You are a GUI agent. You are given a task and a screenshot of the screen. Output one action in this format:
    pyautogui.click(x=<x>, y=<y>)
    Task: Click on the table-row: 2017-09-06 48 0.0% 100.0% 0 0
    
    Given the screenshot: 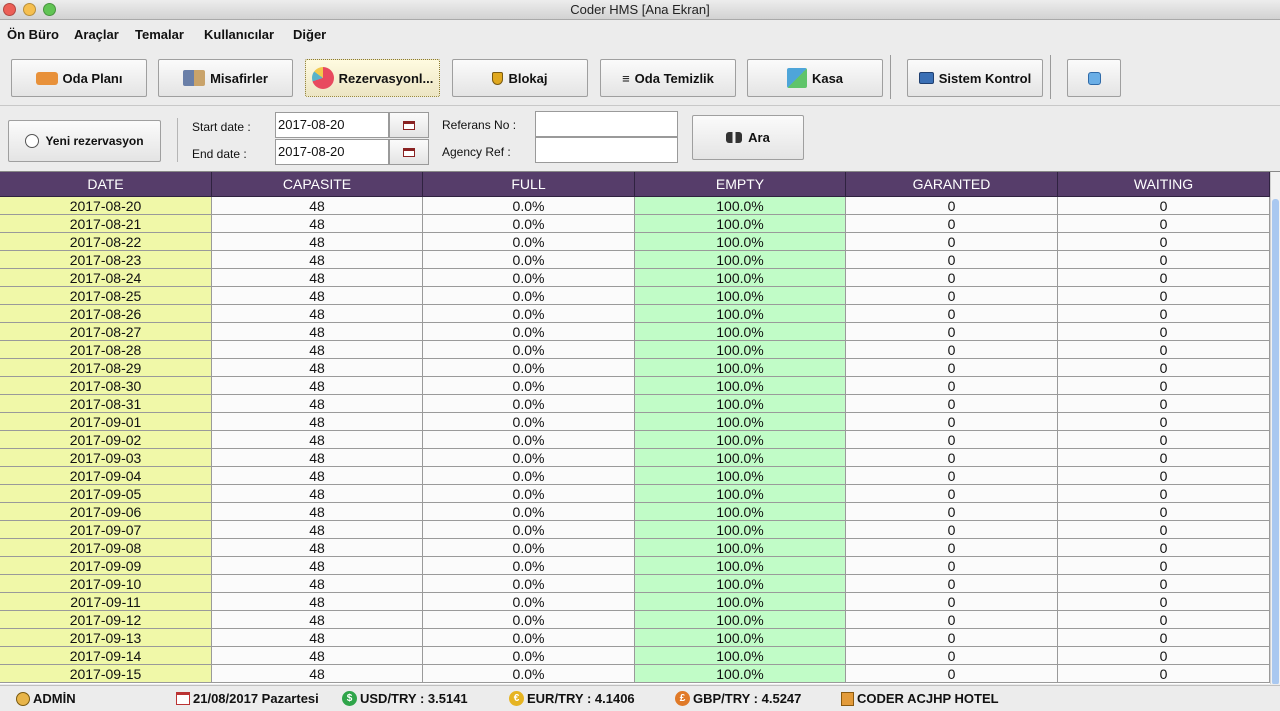 What is the action you would take?
    pyautogui.click(x=635, y=512)
    